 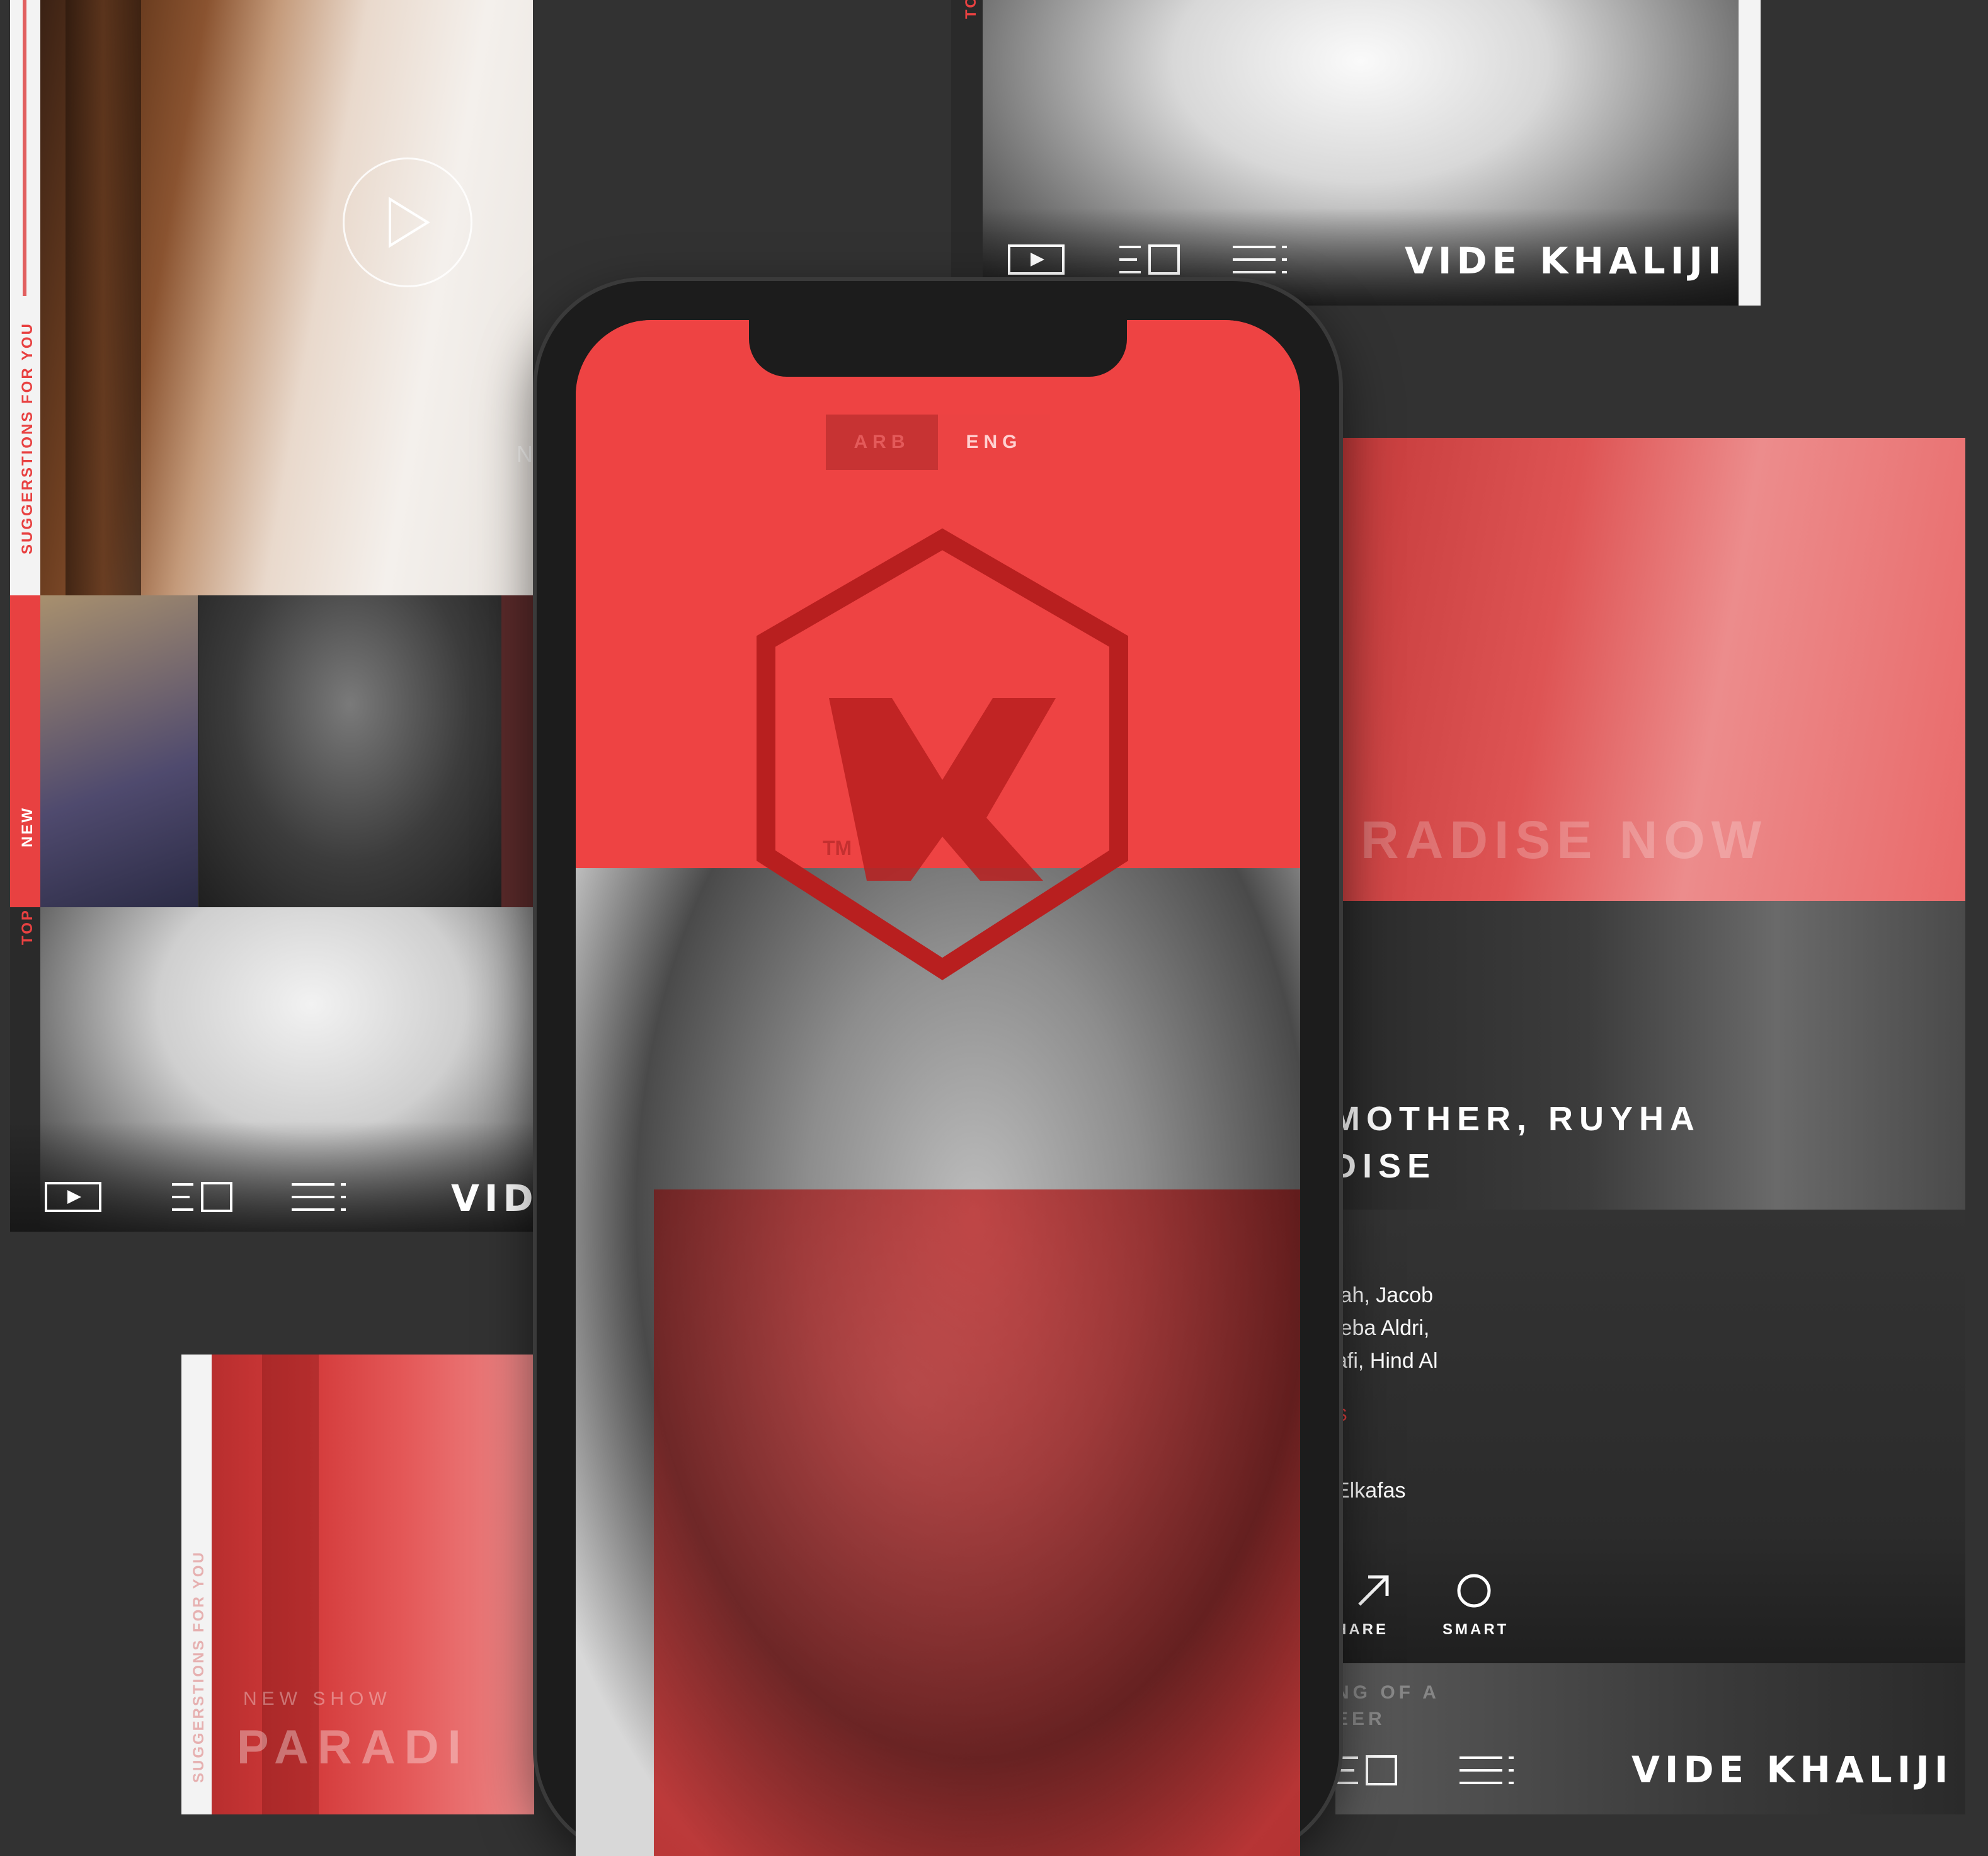 What do you see at coordinates (1387, 1693) in the screenshot?
I see `next-title-line1: NG OF A` at bounding box center [1387, 1693].